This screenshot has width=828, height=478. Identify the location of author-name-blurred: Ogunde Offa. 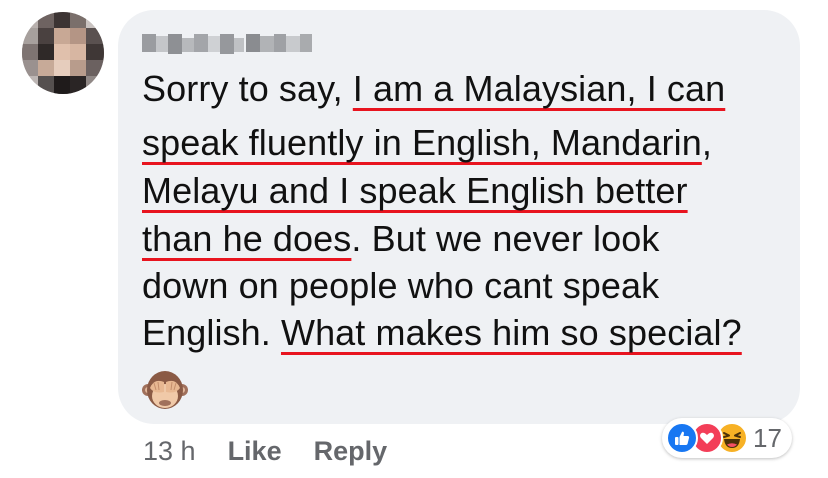
(231, 43).